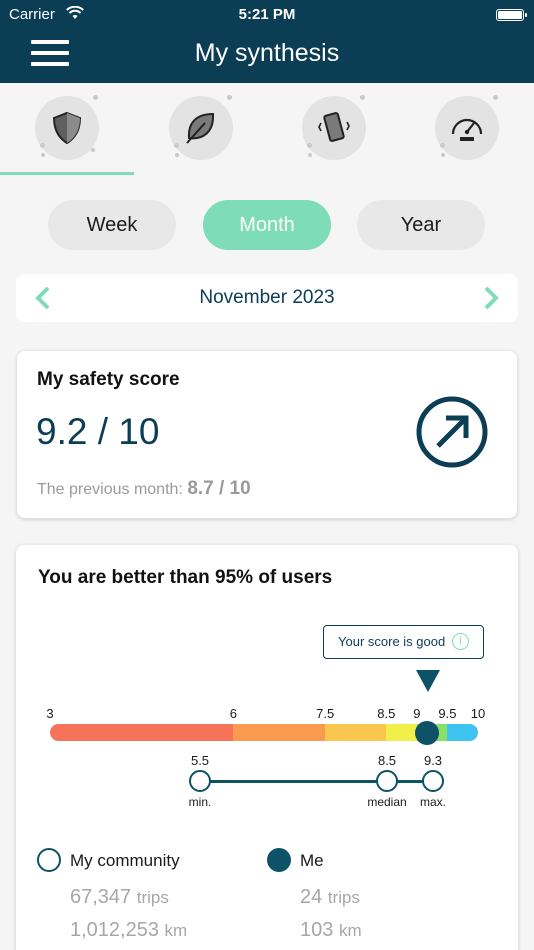  What do you see at coordinates (387, 802) in the screenshot?
I see `median-score-label: median` at bounding box center [387, 802].